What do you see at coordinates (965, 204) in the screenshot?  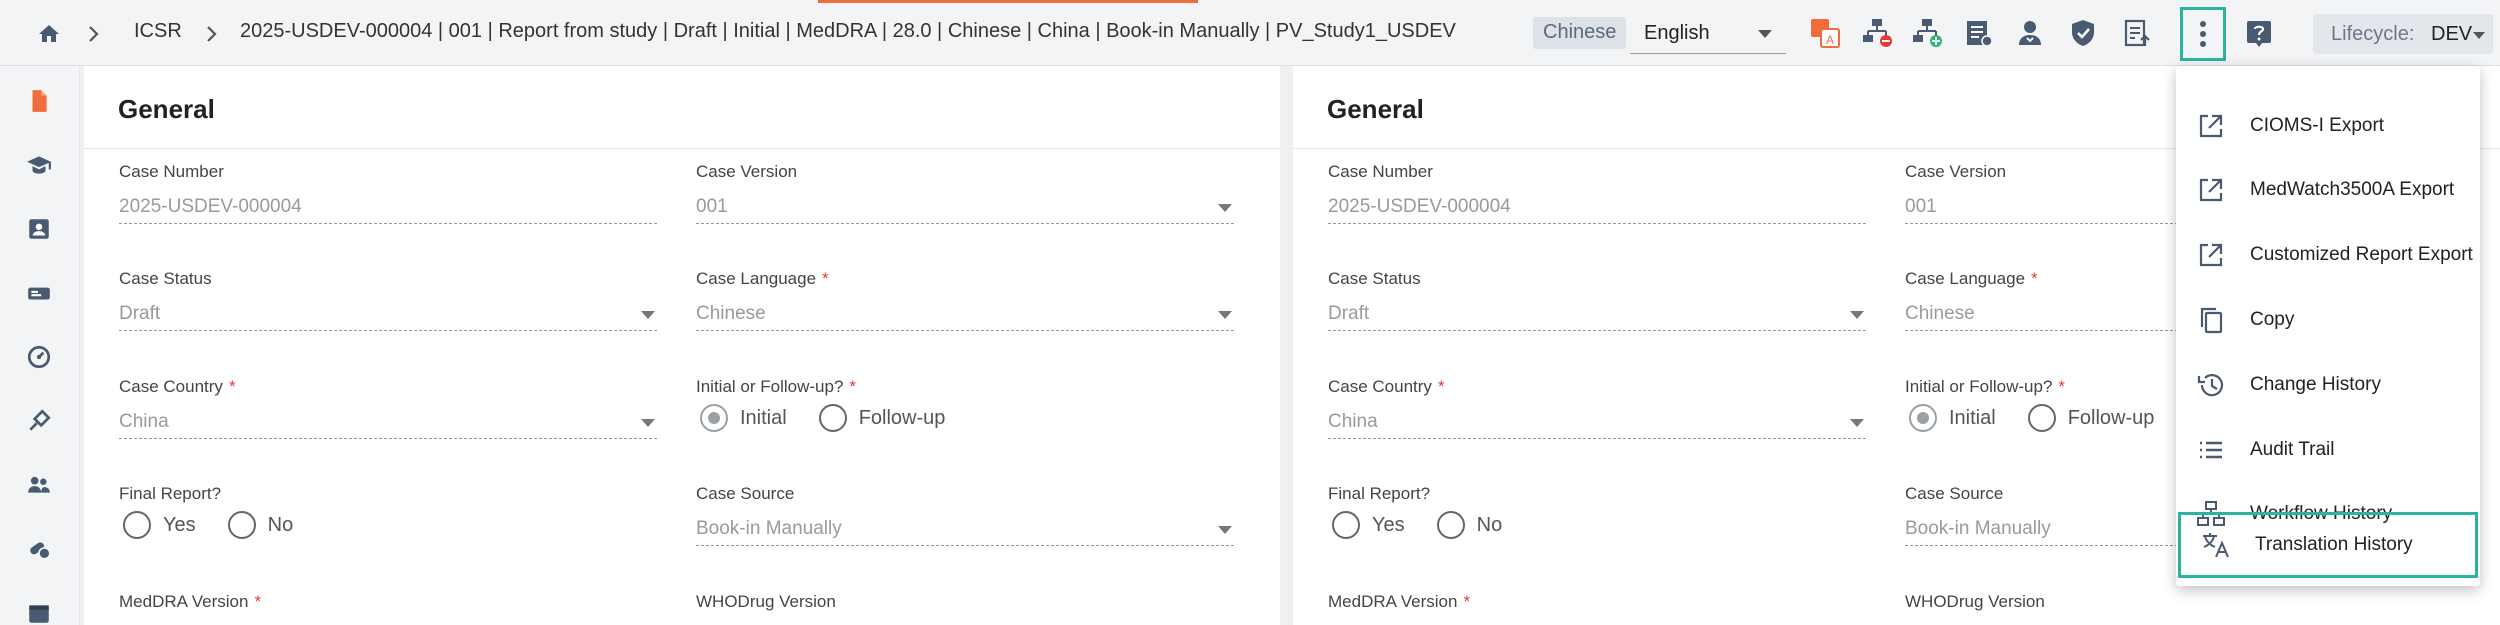 I see `case-version-select: 001` at bounding box center [965, 204].